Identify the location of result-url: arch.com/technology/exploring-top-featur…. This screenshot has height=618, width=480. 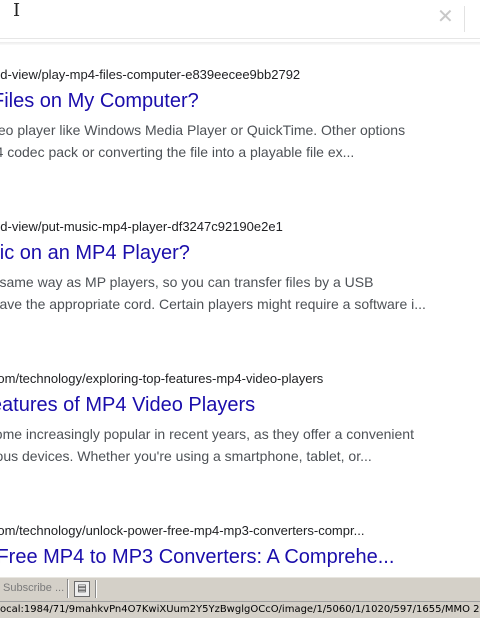
(161, 379).